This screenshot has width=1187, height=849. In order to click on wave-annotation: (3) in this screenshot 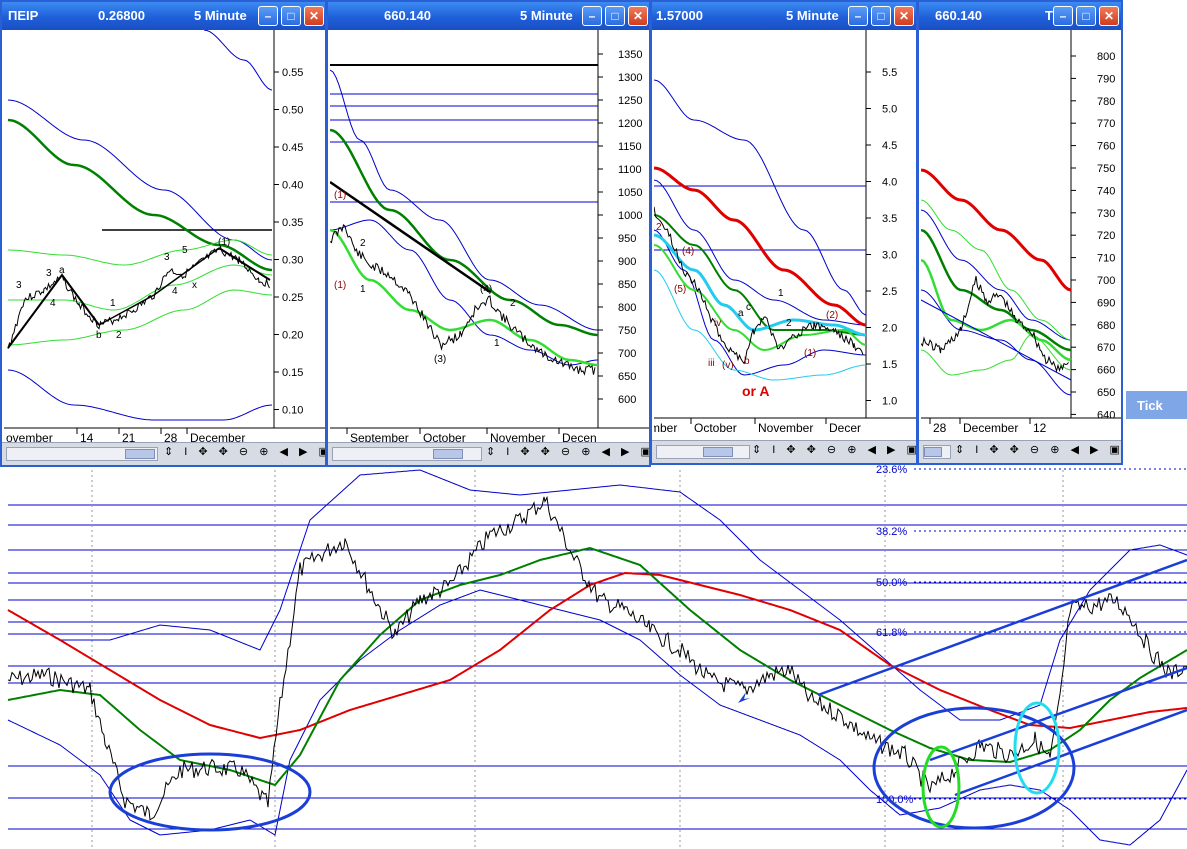, I will do `click(440, 359)`.